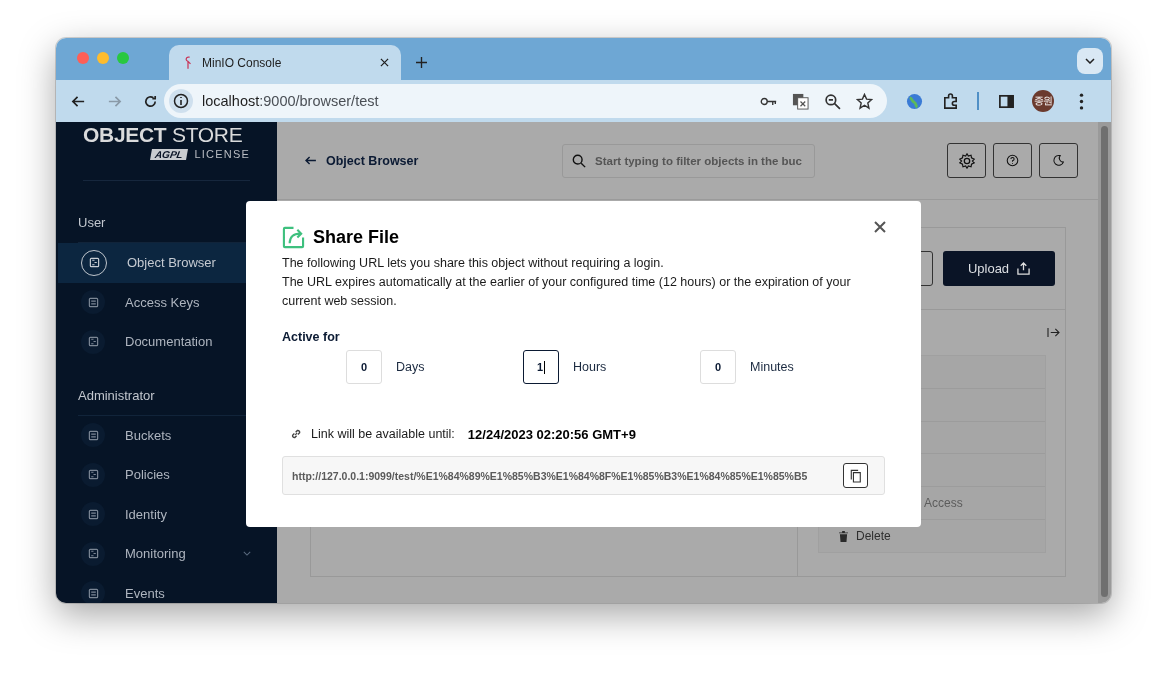 This screenshot has height=677, width=1167. I want to click on profile-avatar: 종원, so click(1043, 101).